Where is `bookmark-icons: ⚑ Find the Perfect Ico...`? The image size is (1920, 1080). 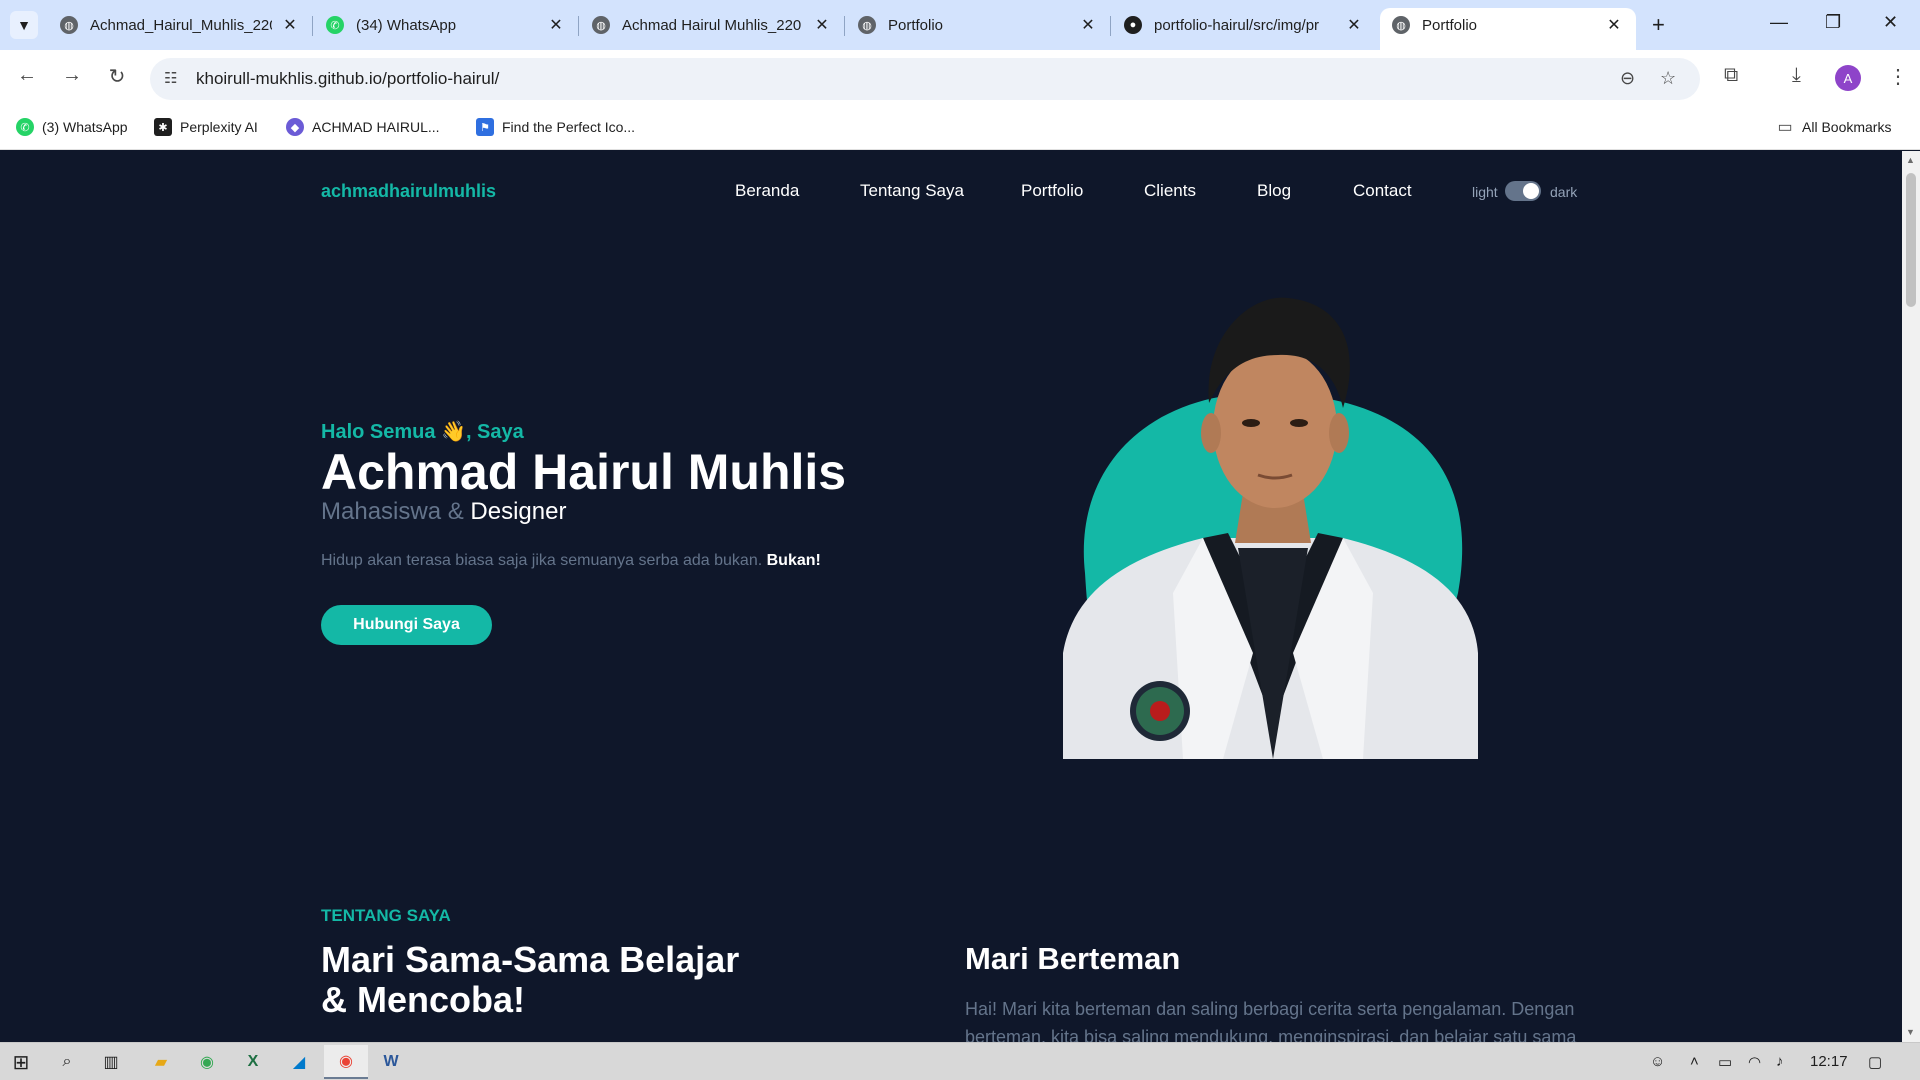 bookmark-icons: ⚑ Find the Perfect Ico... is located at coordinates (555, 127).